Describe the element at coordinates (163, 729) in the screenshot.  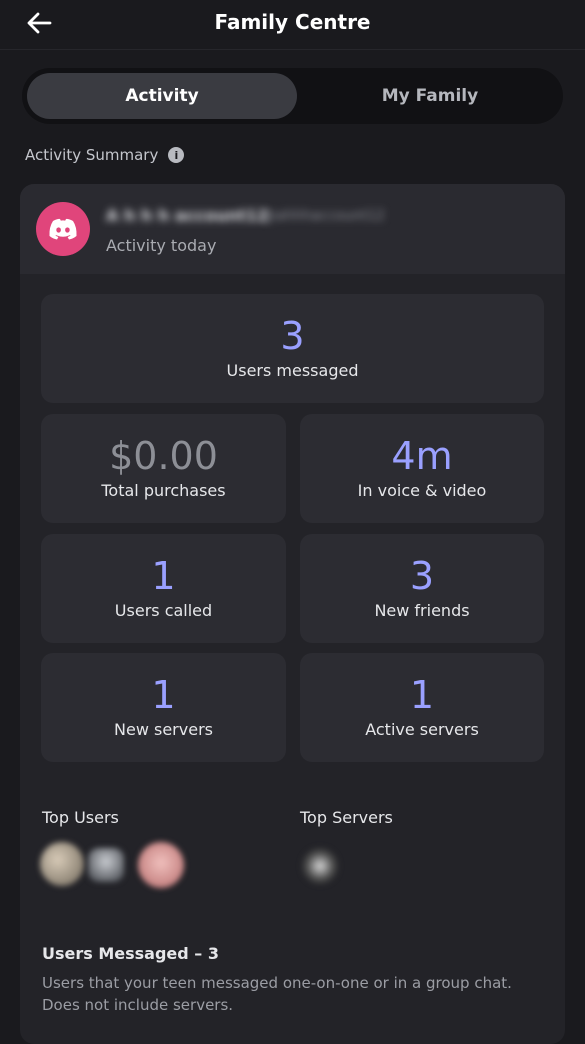
I see `stat-label: New servers` at that location.